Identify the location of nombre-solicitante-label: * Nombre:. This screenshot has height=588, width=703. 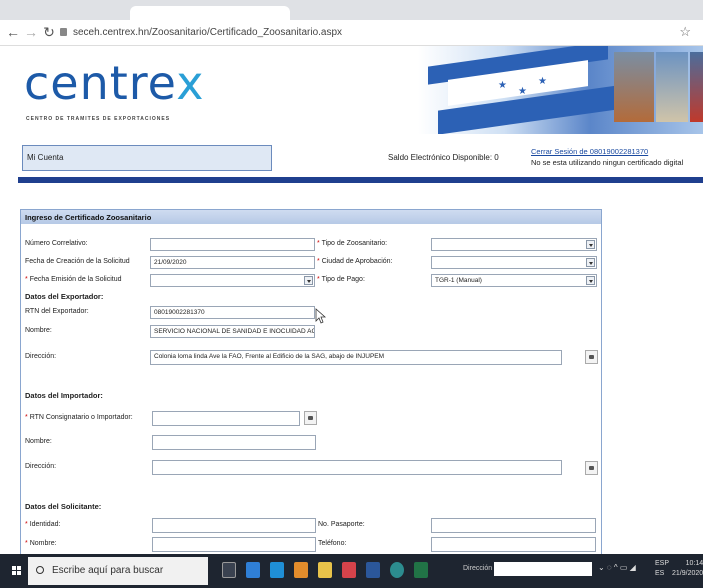
(41, 543).